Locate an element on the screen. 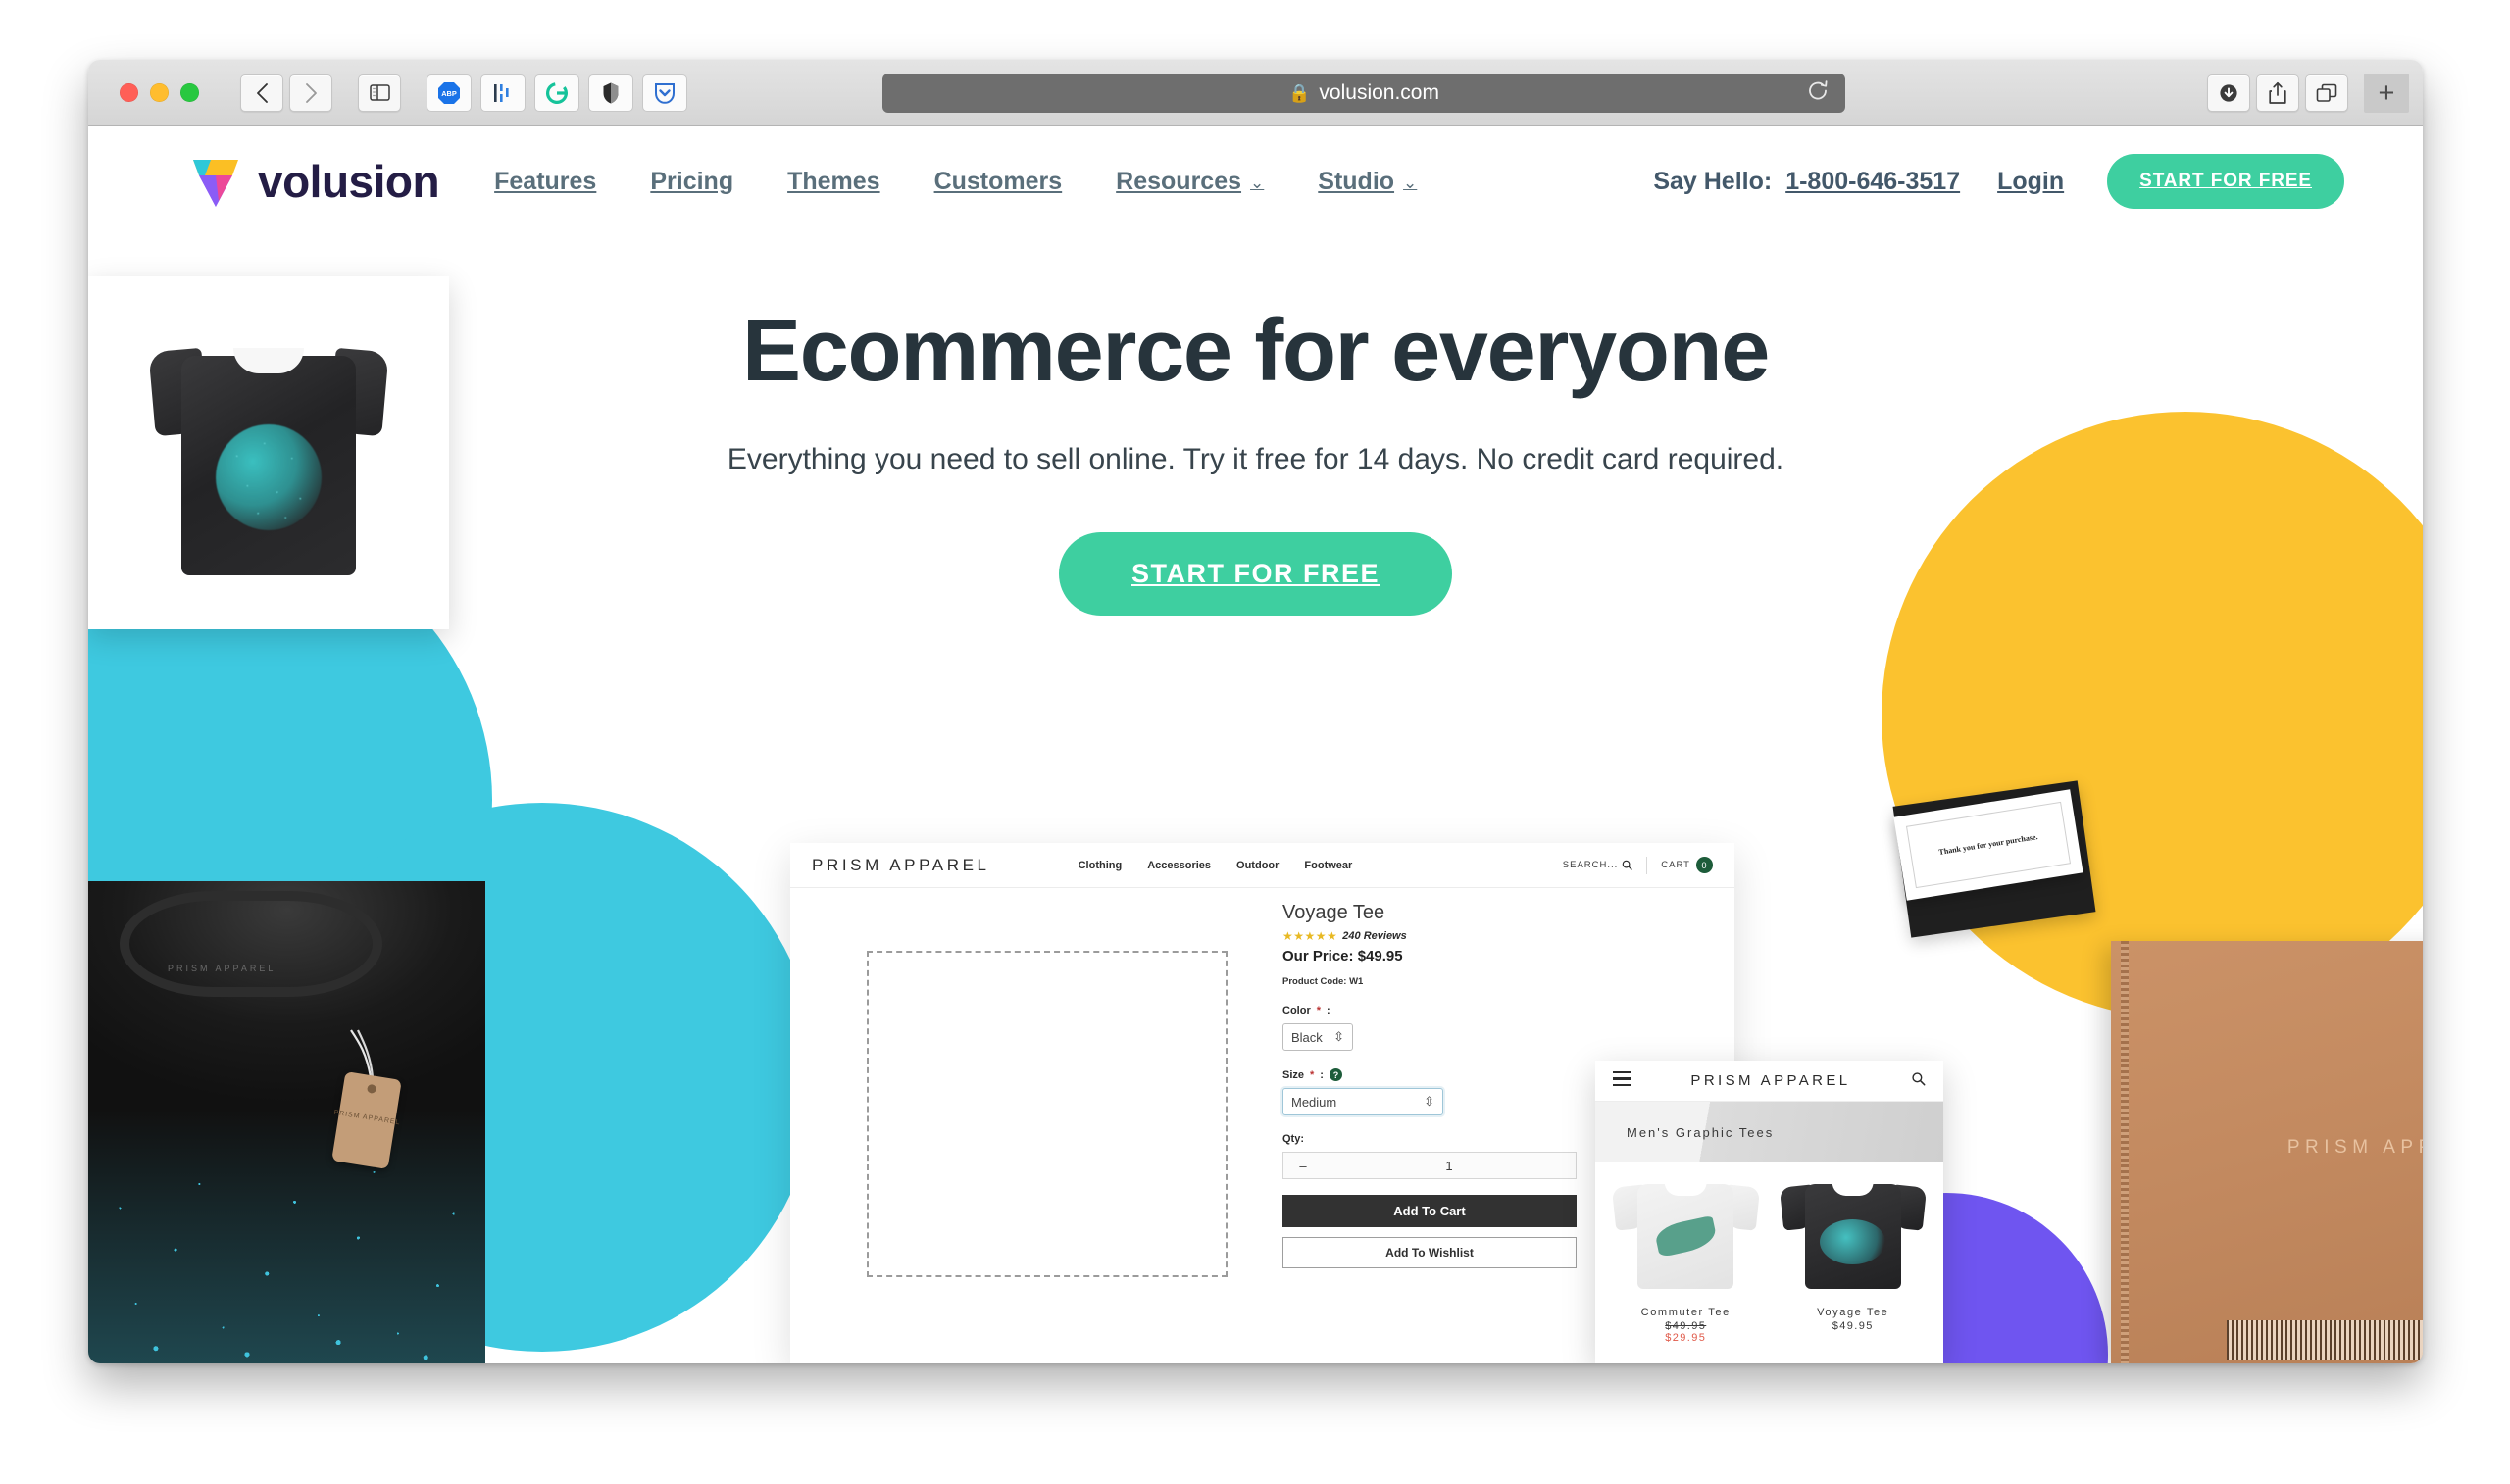 This screenshot has width=2510, height=1484. mockup-cart-control: CART 0 is located at coordinates (1687, 865).